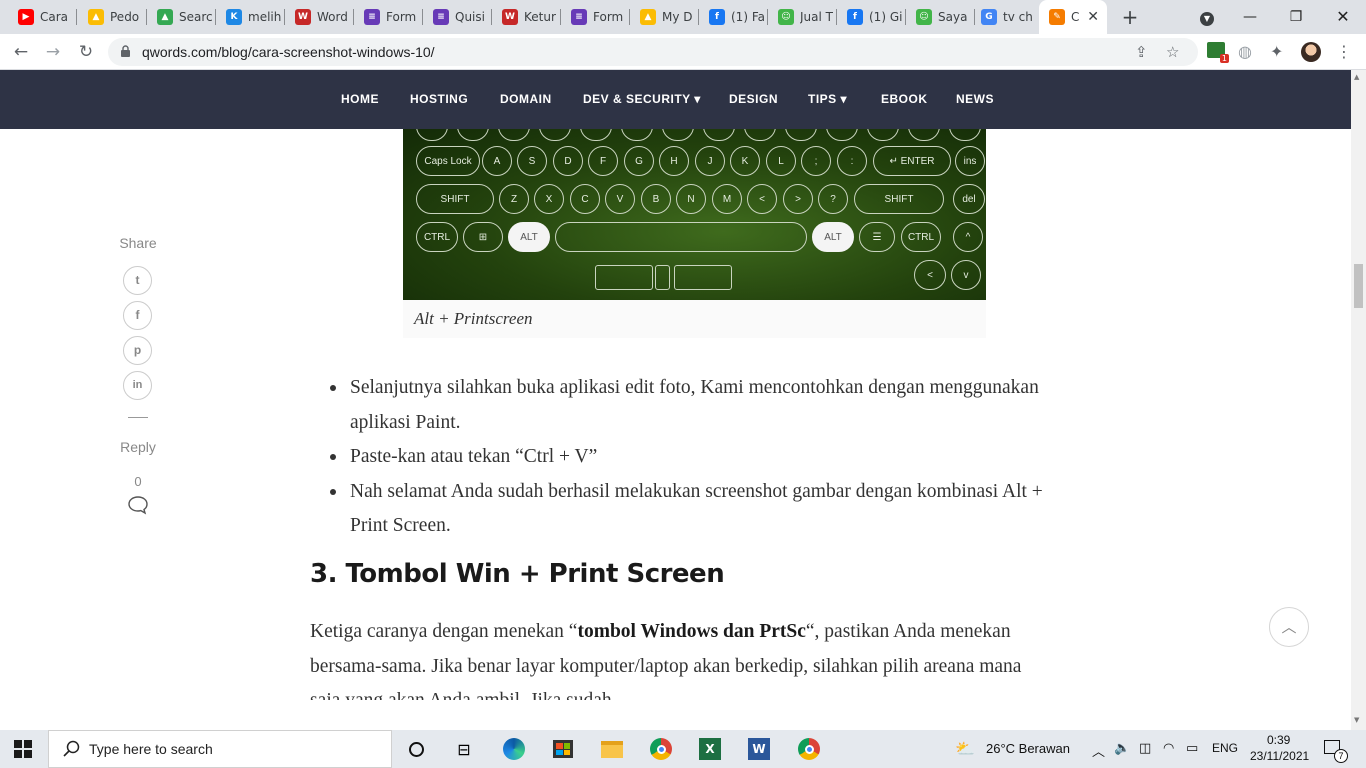 The height and width of the screenshot is (768, 1366). Describe the element at coordinates (138, 447) in the screenshot. I see `reply-label: Reply` at that location.